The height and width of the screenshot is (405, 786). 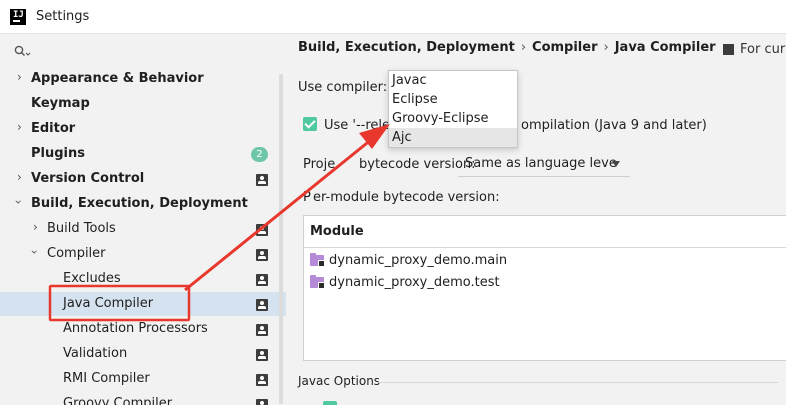 What do you see at coordinates (281, 239) in the screenshot?
I see `sidebar-scrollbar` at bounding box center [281, 239].